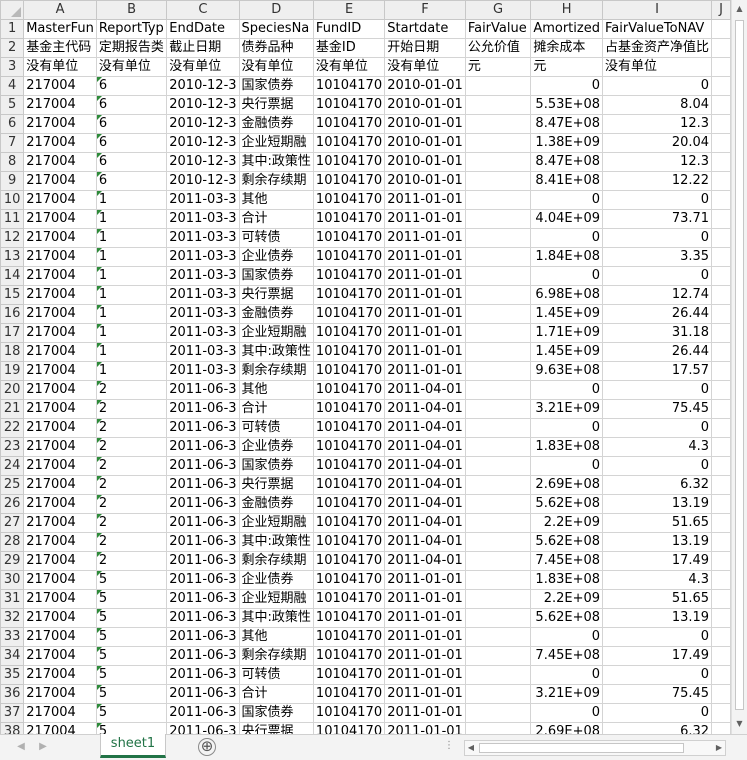 The image size is (747, 760). What do you see at coordinates (498, 219) in the screenshot?
I see `cell-g11` at bounding box center [498, 219].